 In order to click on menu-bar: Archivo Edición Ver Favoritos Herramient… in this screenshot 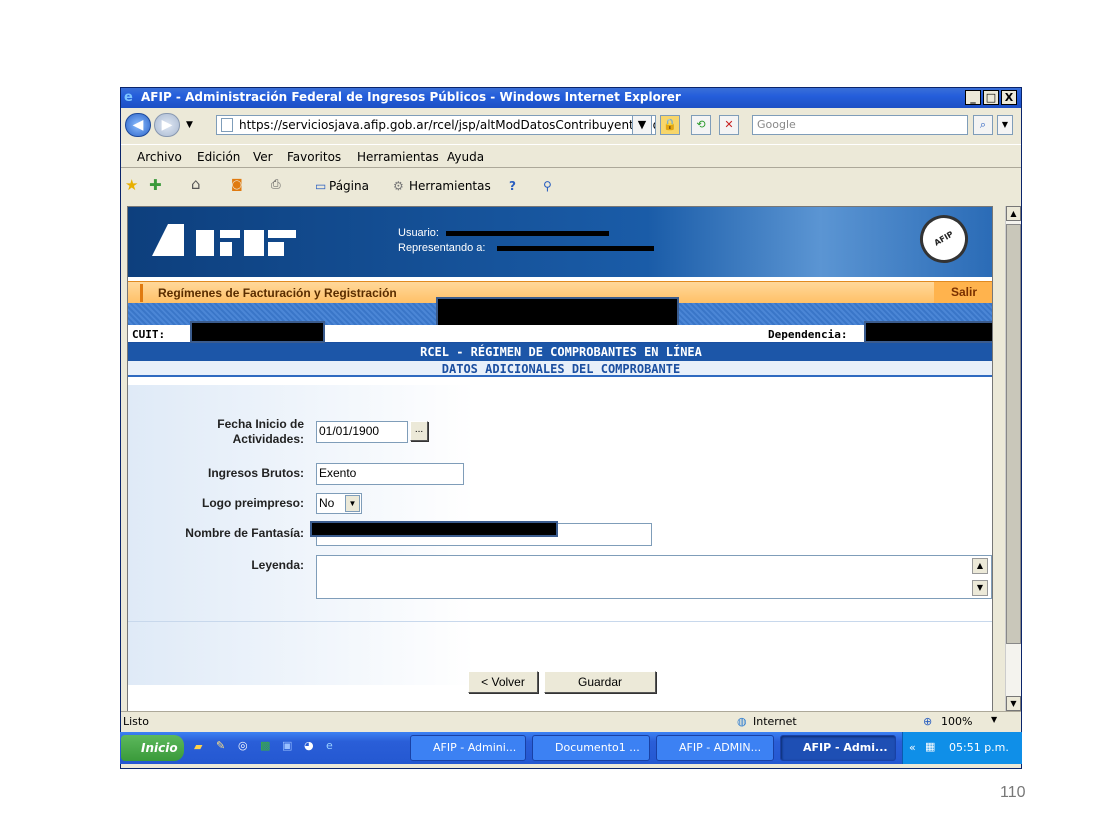, I will do `click(571, 156)`.